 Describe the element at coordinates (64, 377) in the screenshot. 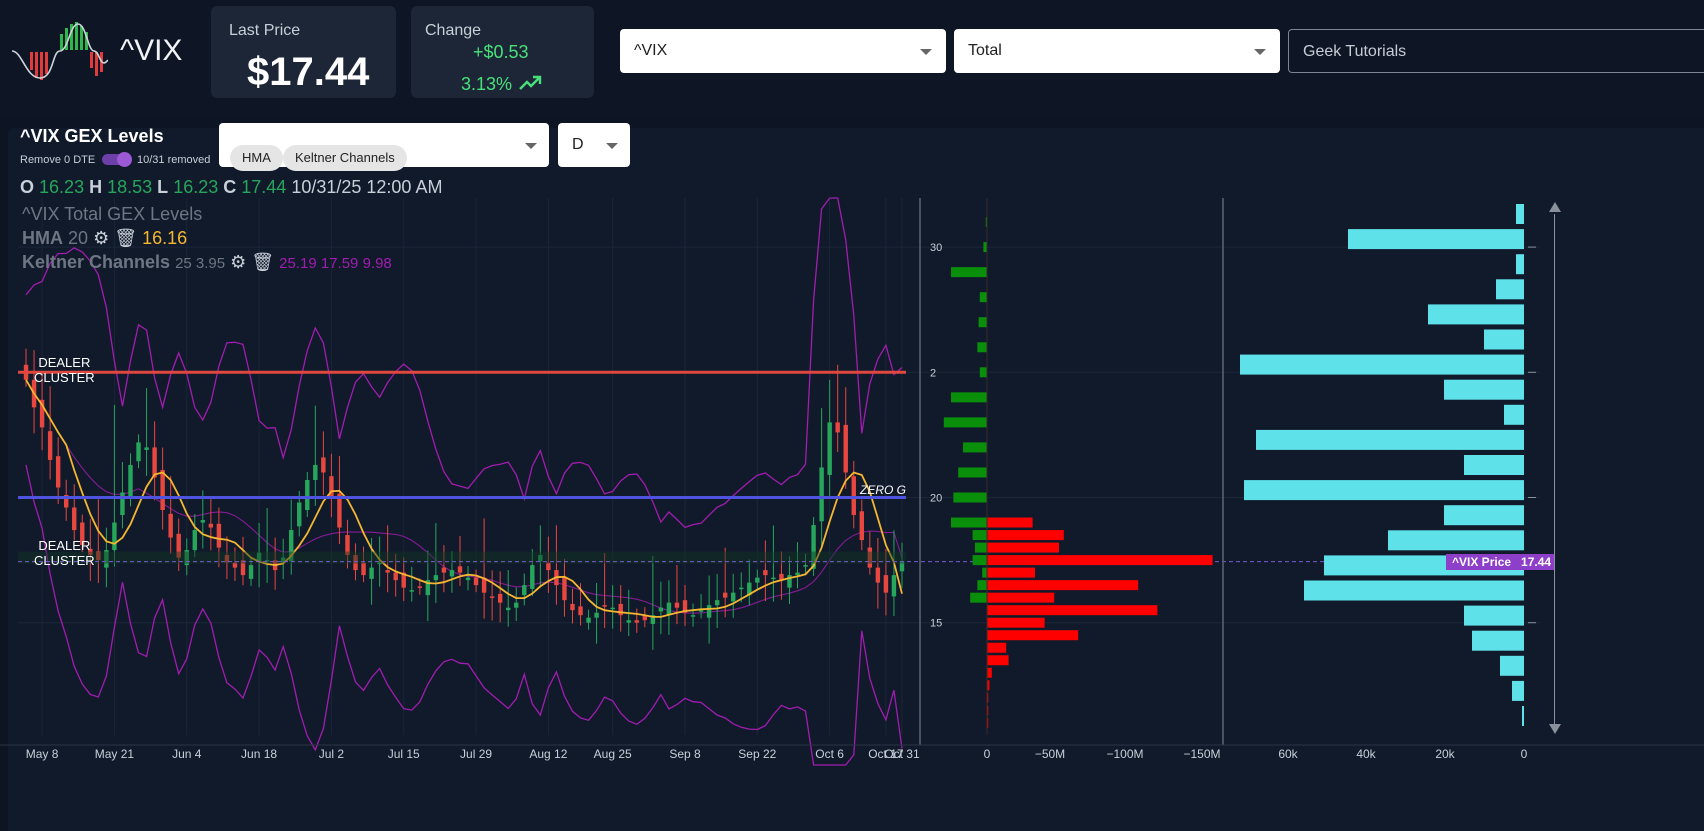

I see `dealer-cluster-top-line2: CLUSTER` at that location.